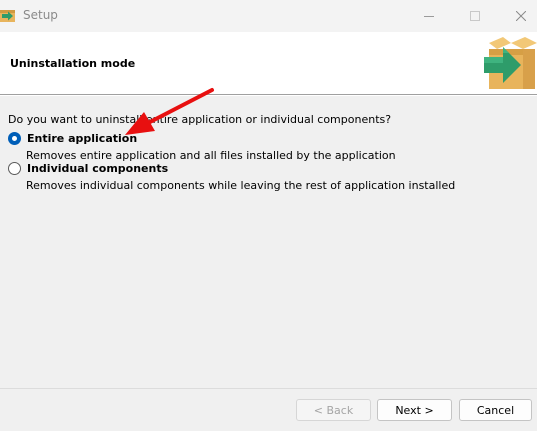  I want to click on option-individual-components: Individual components, so click(88, 168).